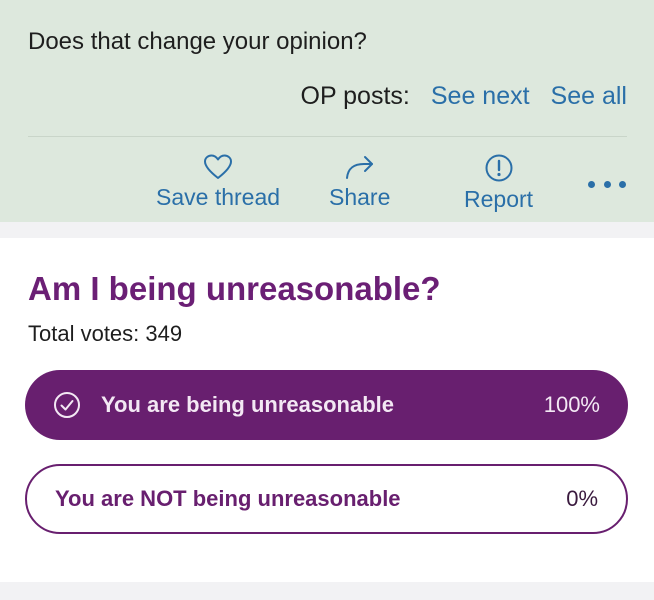  I want to click on share-label: Share, so click(360, 197).